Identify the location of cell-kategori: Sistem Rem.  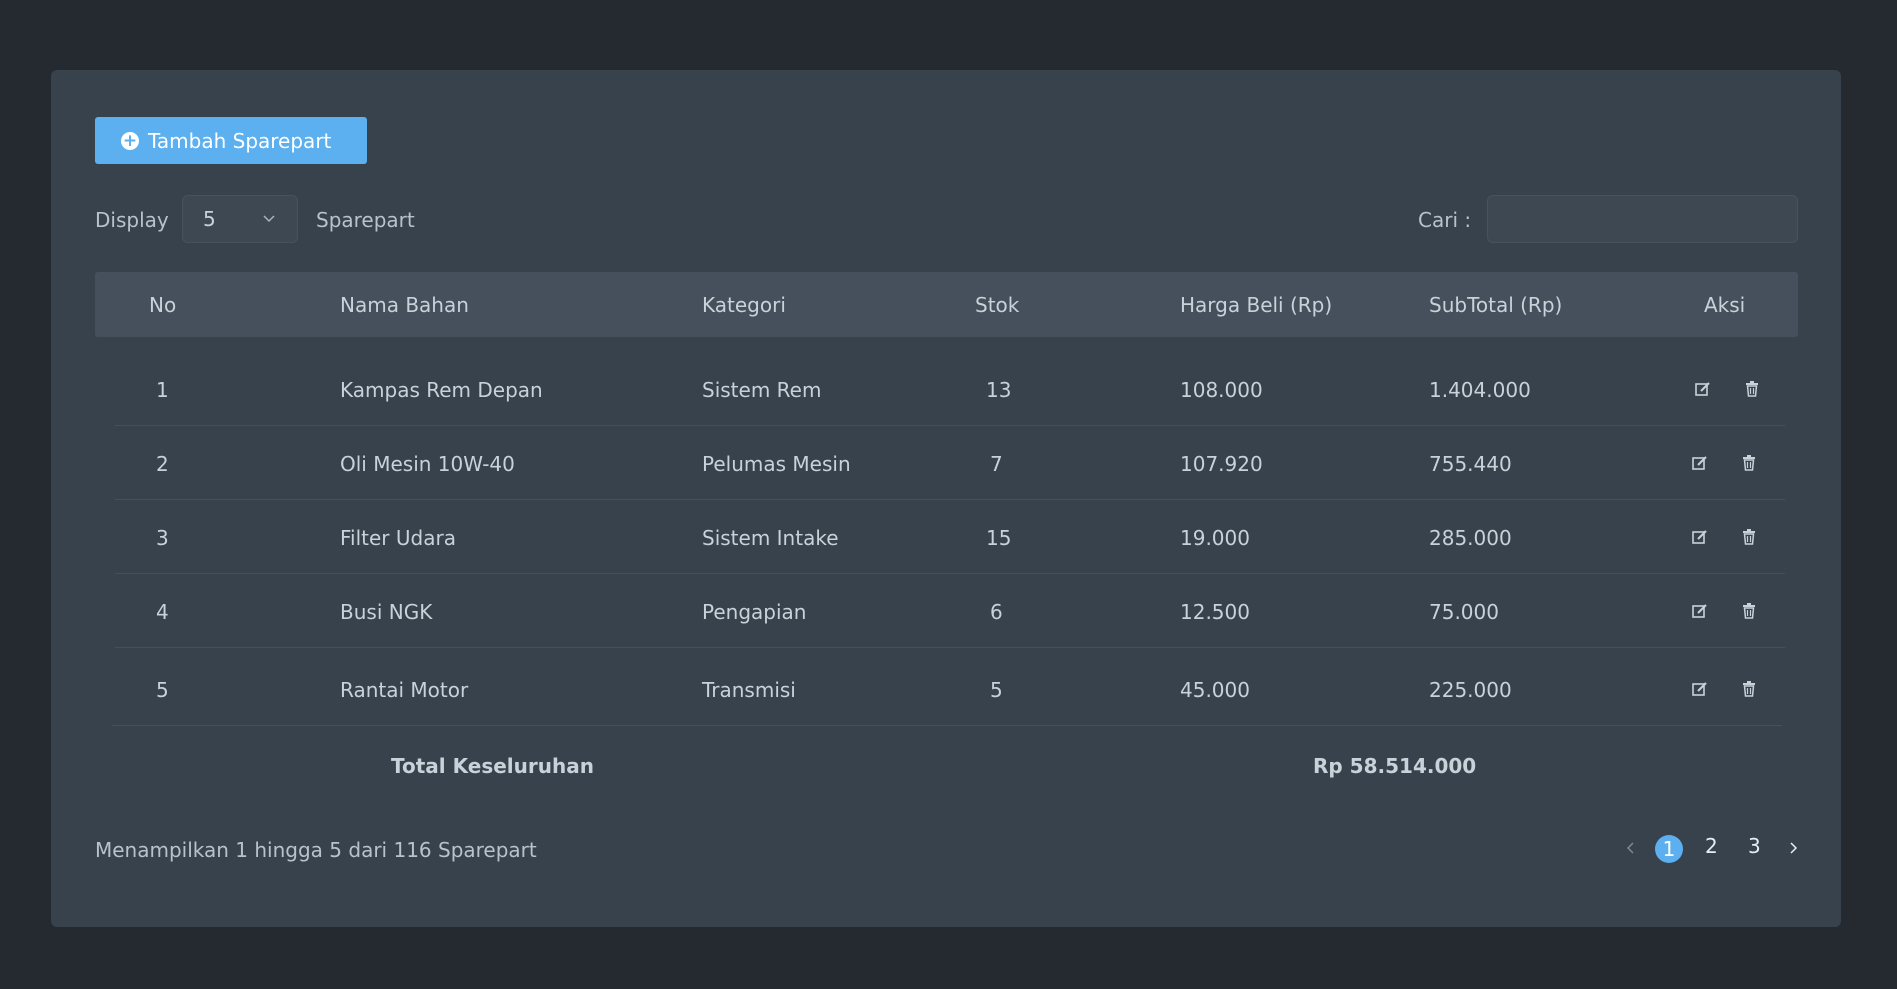
(762, 390).